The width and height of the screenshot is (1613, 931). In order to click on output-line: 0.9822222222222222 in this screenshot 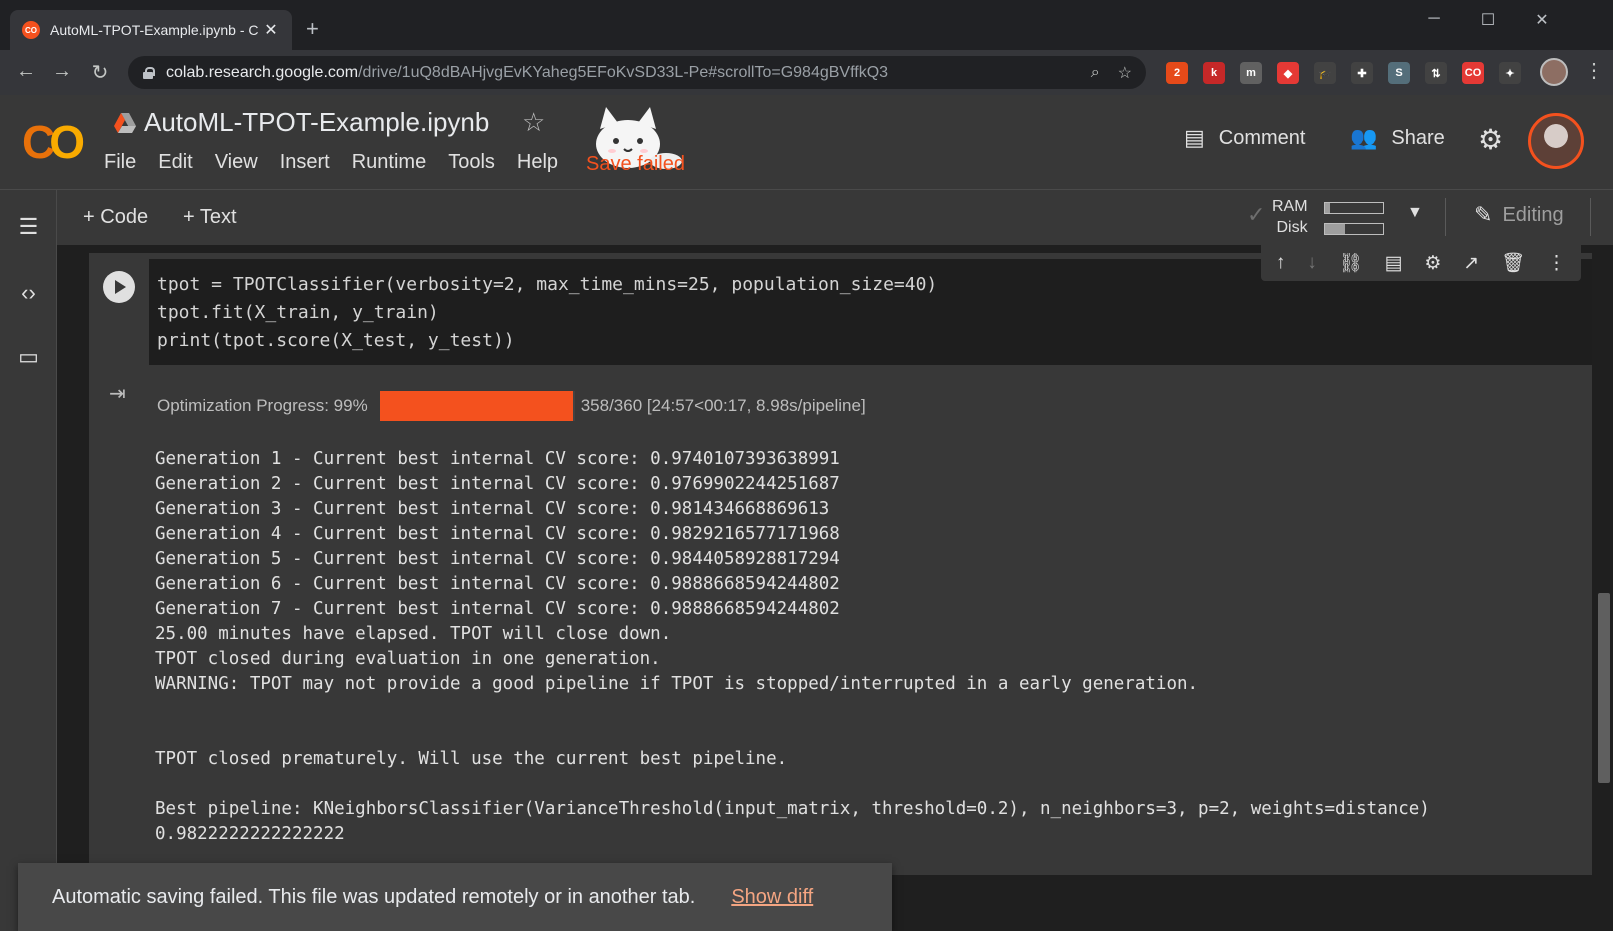, I will do `click(250, 834)`.